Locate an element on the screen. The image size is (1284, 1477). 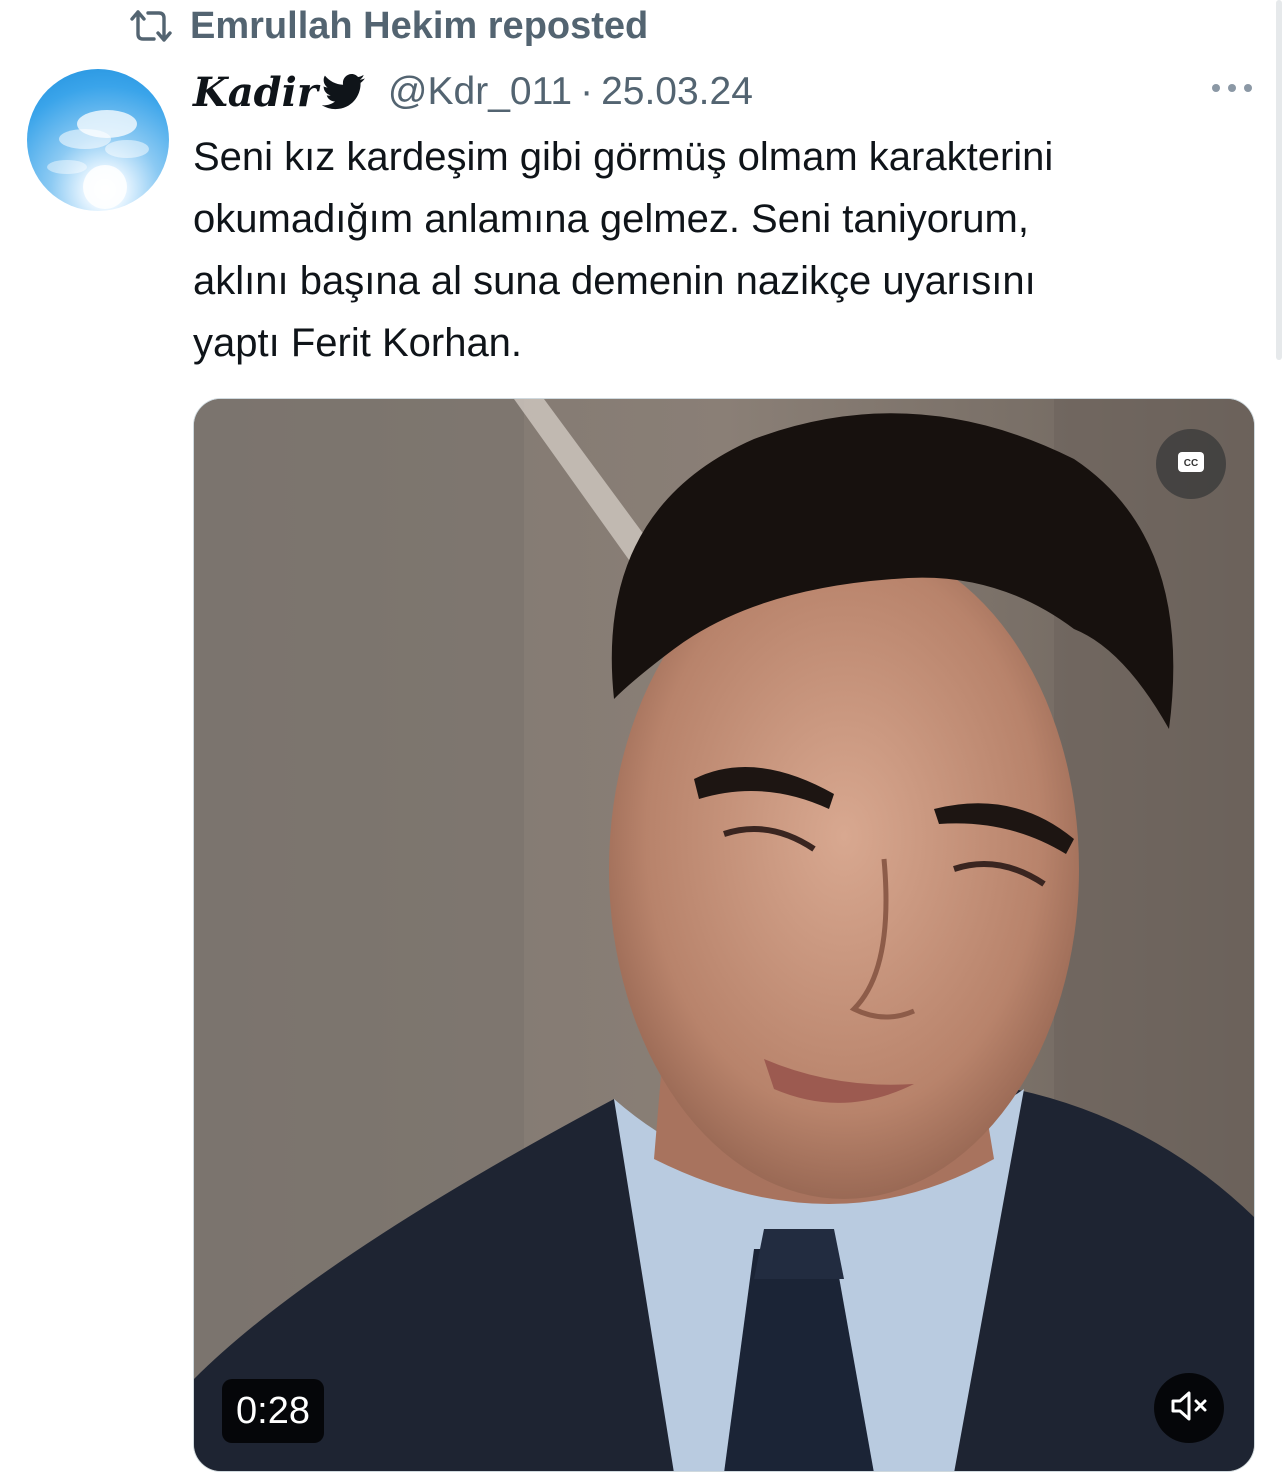
author-handle: @Kdr_011 is located at coordinates (480, 92).